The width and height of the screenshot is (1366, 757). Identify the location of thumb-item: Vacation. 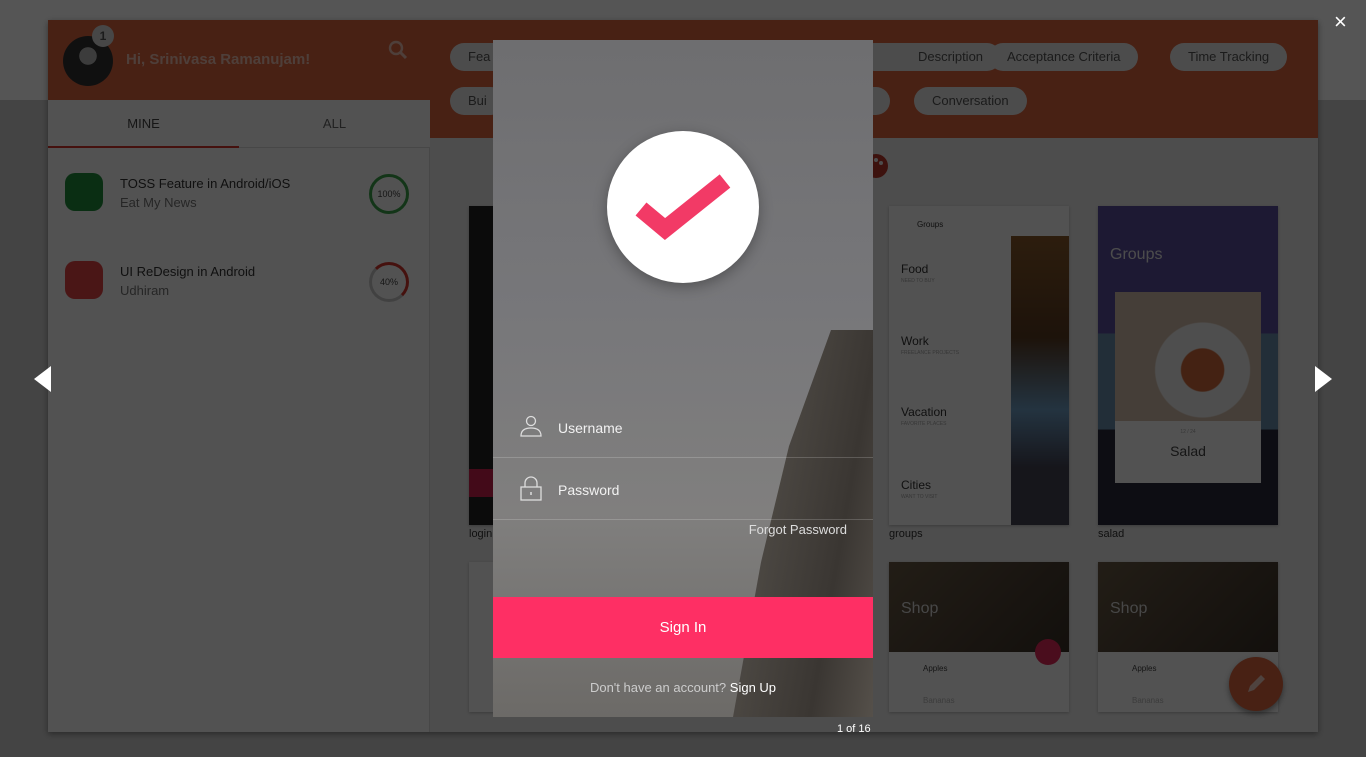
(924, 412).